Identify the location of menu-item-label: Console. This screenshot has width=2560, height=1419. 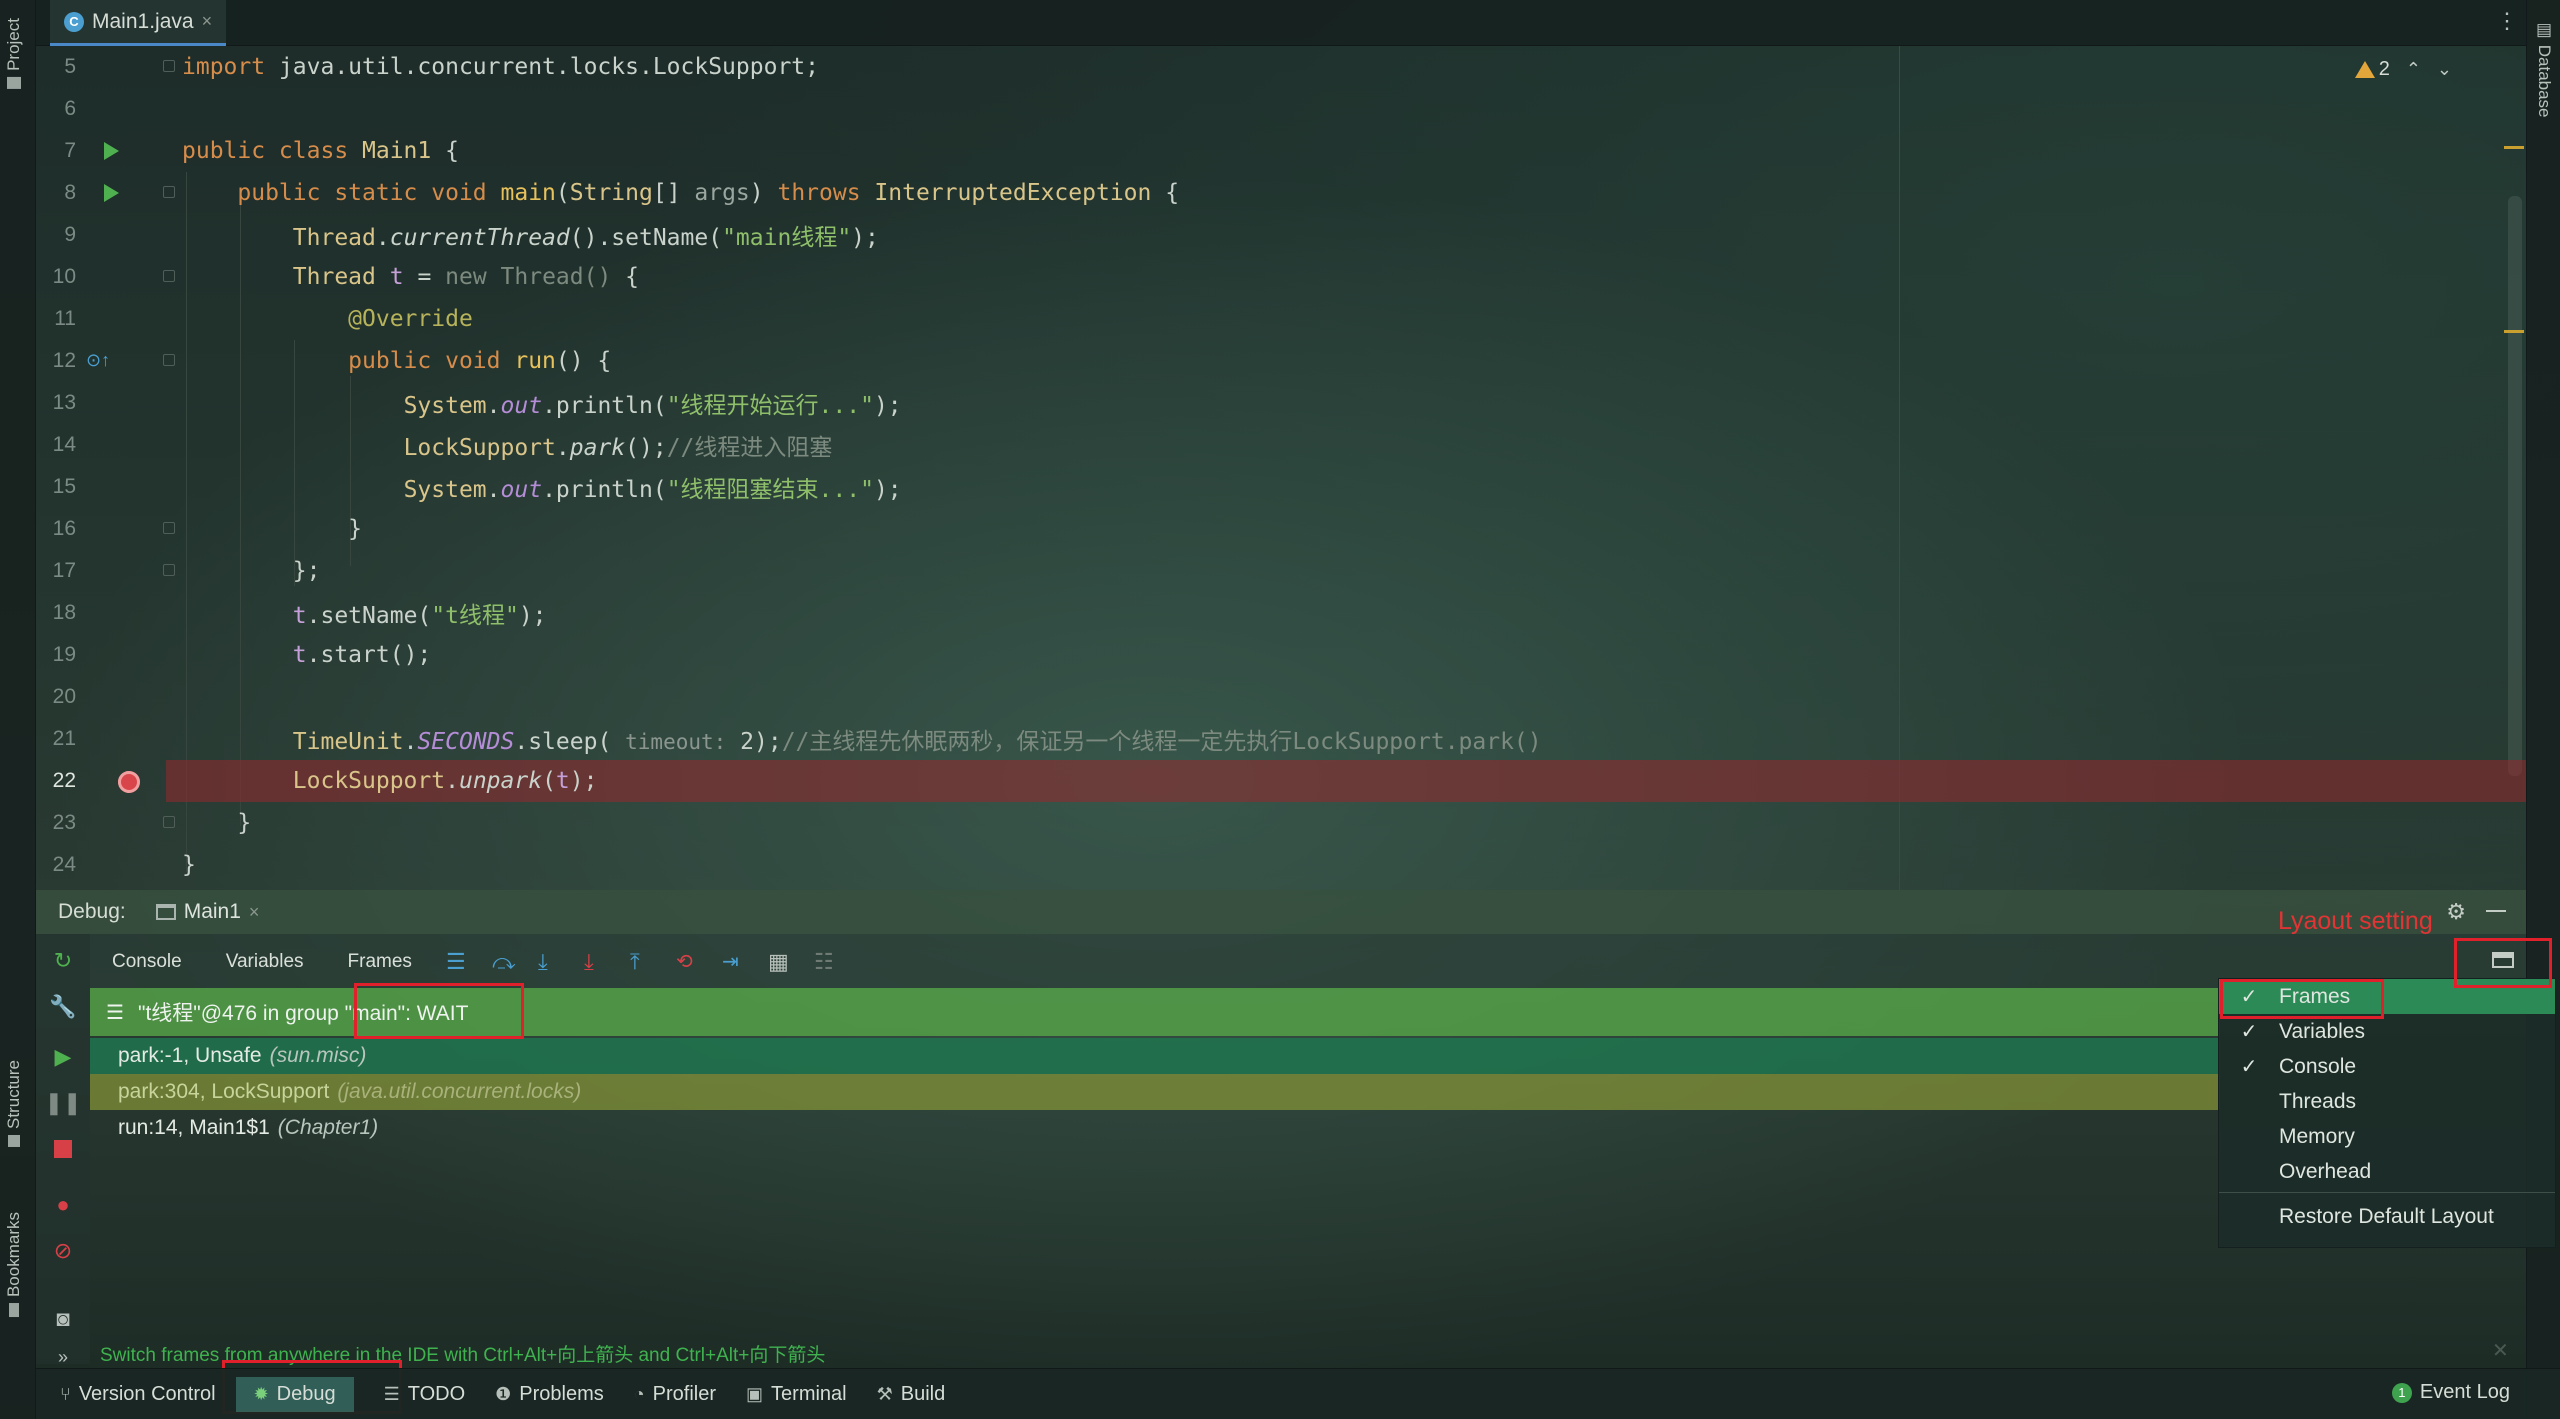
(2318, 1066).